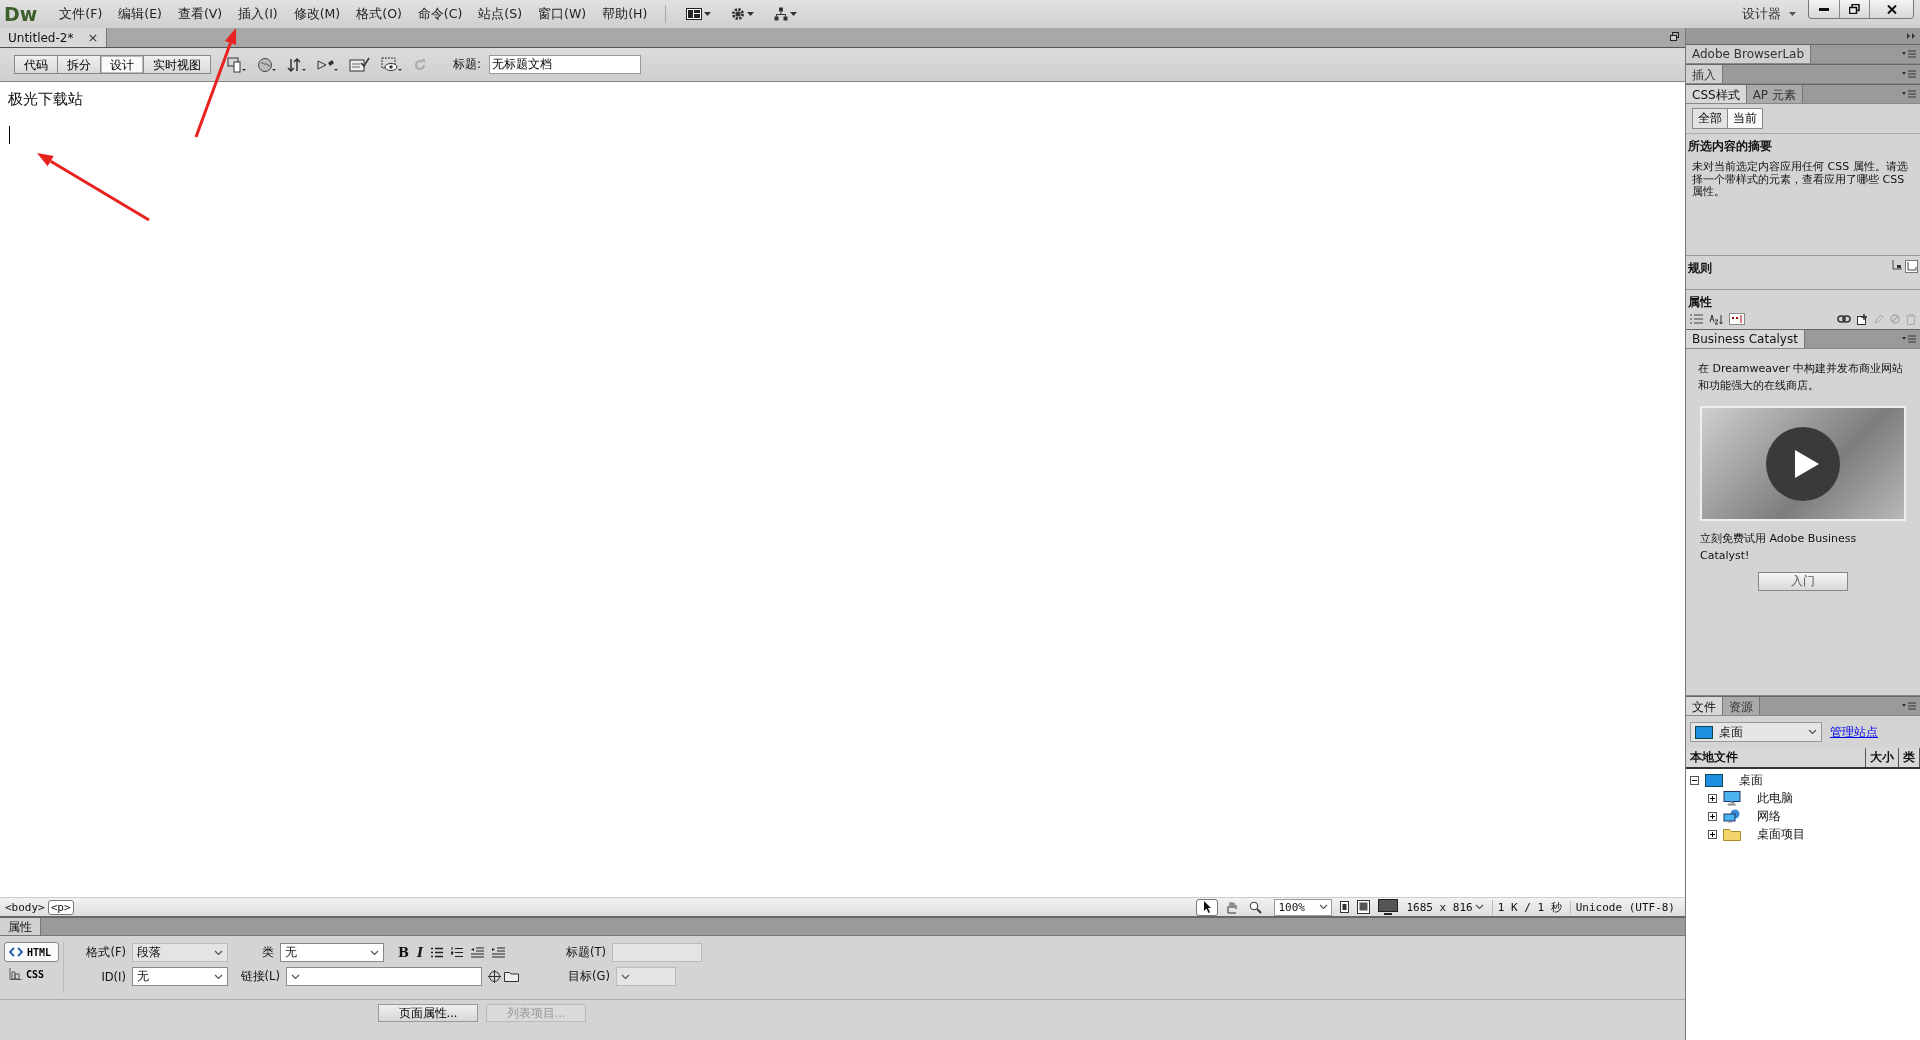  What do you see at coordinates (1207, 907) in the screenshot?
I see `pointer-tool-button` at bounding box center [1207, 907].